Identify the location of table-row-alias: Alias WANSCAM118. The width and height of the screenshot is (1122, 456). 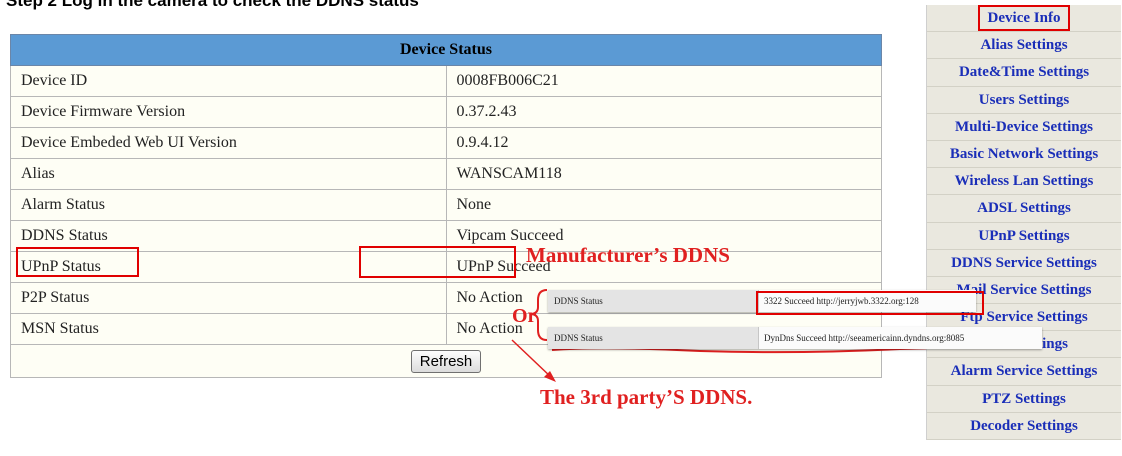
(446, 174).